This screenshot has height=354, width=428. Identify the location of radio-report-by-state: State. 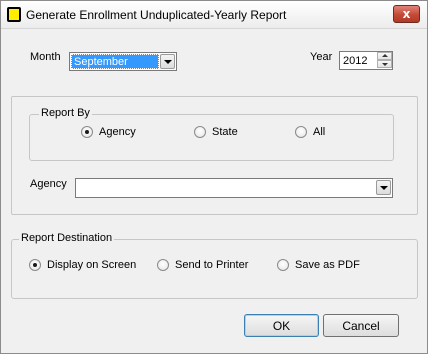
(216, 132).